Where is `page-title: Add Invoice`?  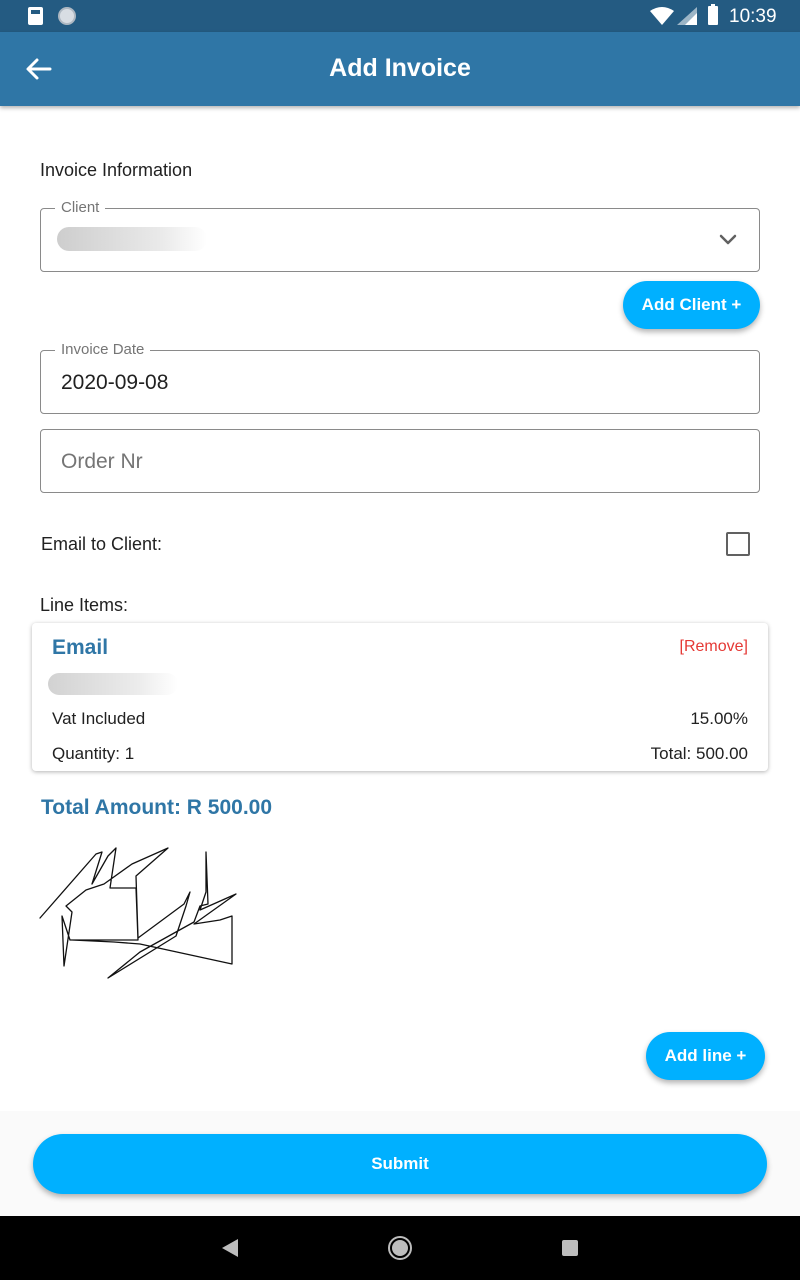
page-title: Add Invoice is located at coordinates (400, 68).